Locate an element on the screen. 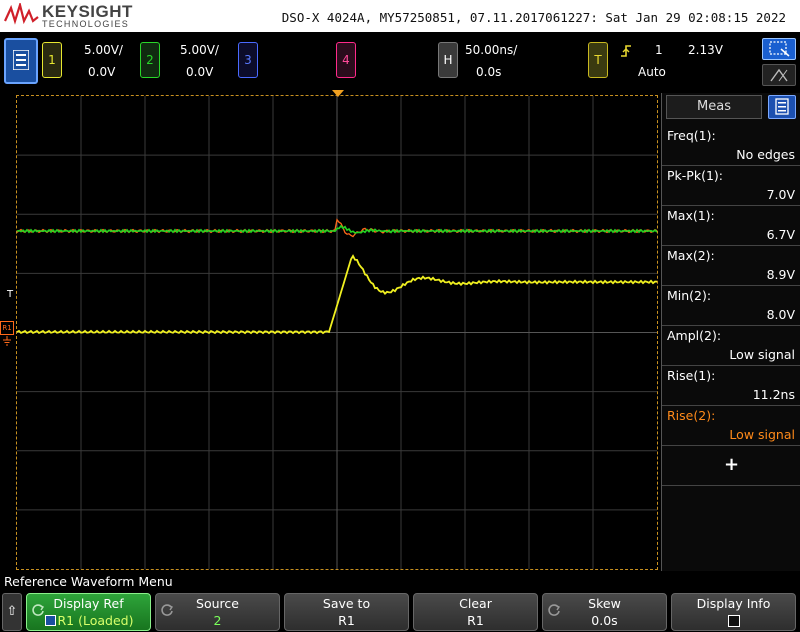 The image size is (800, 632). softkey-menu-title: Reference Waveform Menu is located at coordinates (88, 581).